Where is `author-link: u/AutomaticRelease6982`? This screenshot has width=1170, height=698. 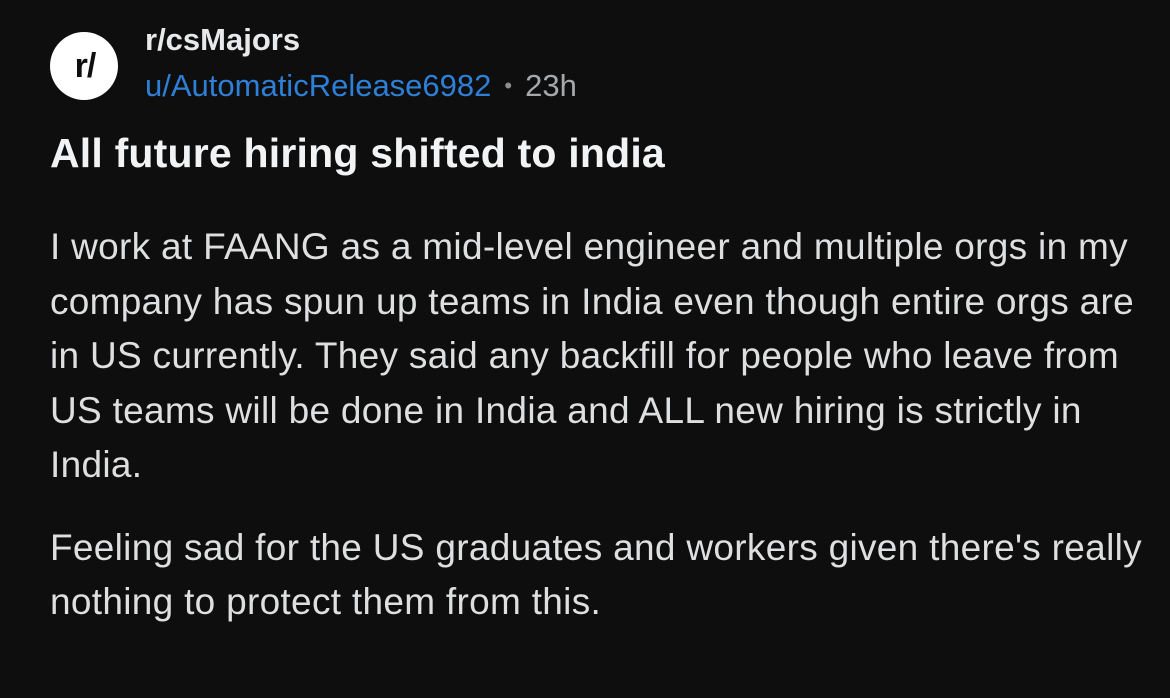
author-link: u/AutomaticRelease6982 is located at coordinates (318, 86).